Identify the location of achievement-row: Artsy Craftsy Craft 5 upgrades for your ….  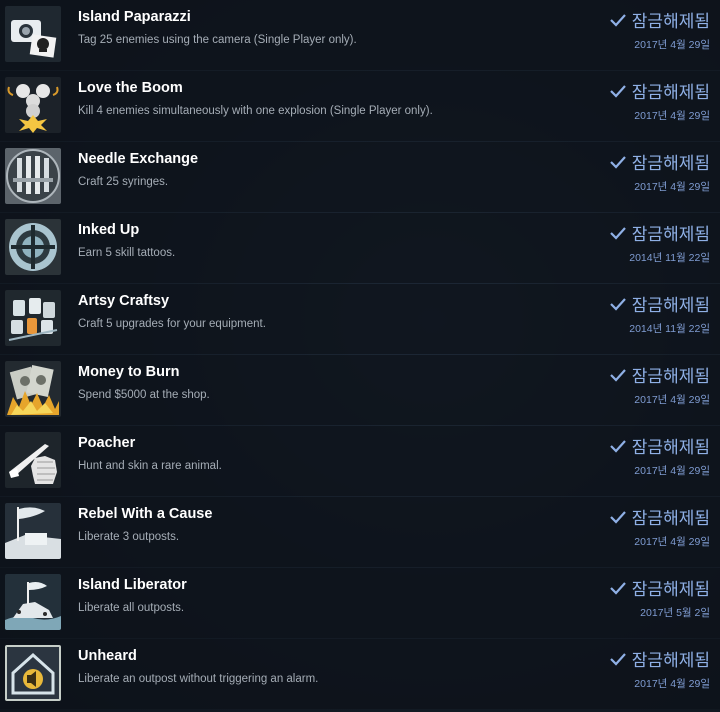
(360, 319).